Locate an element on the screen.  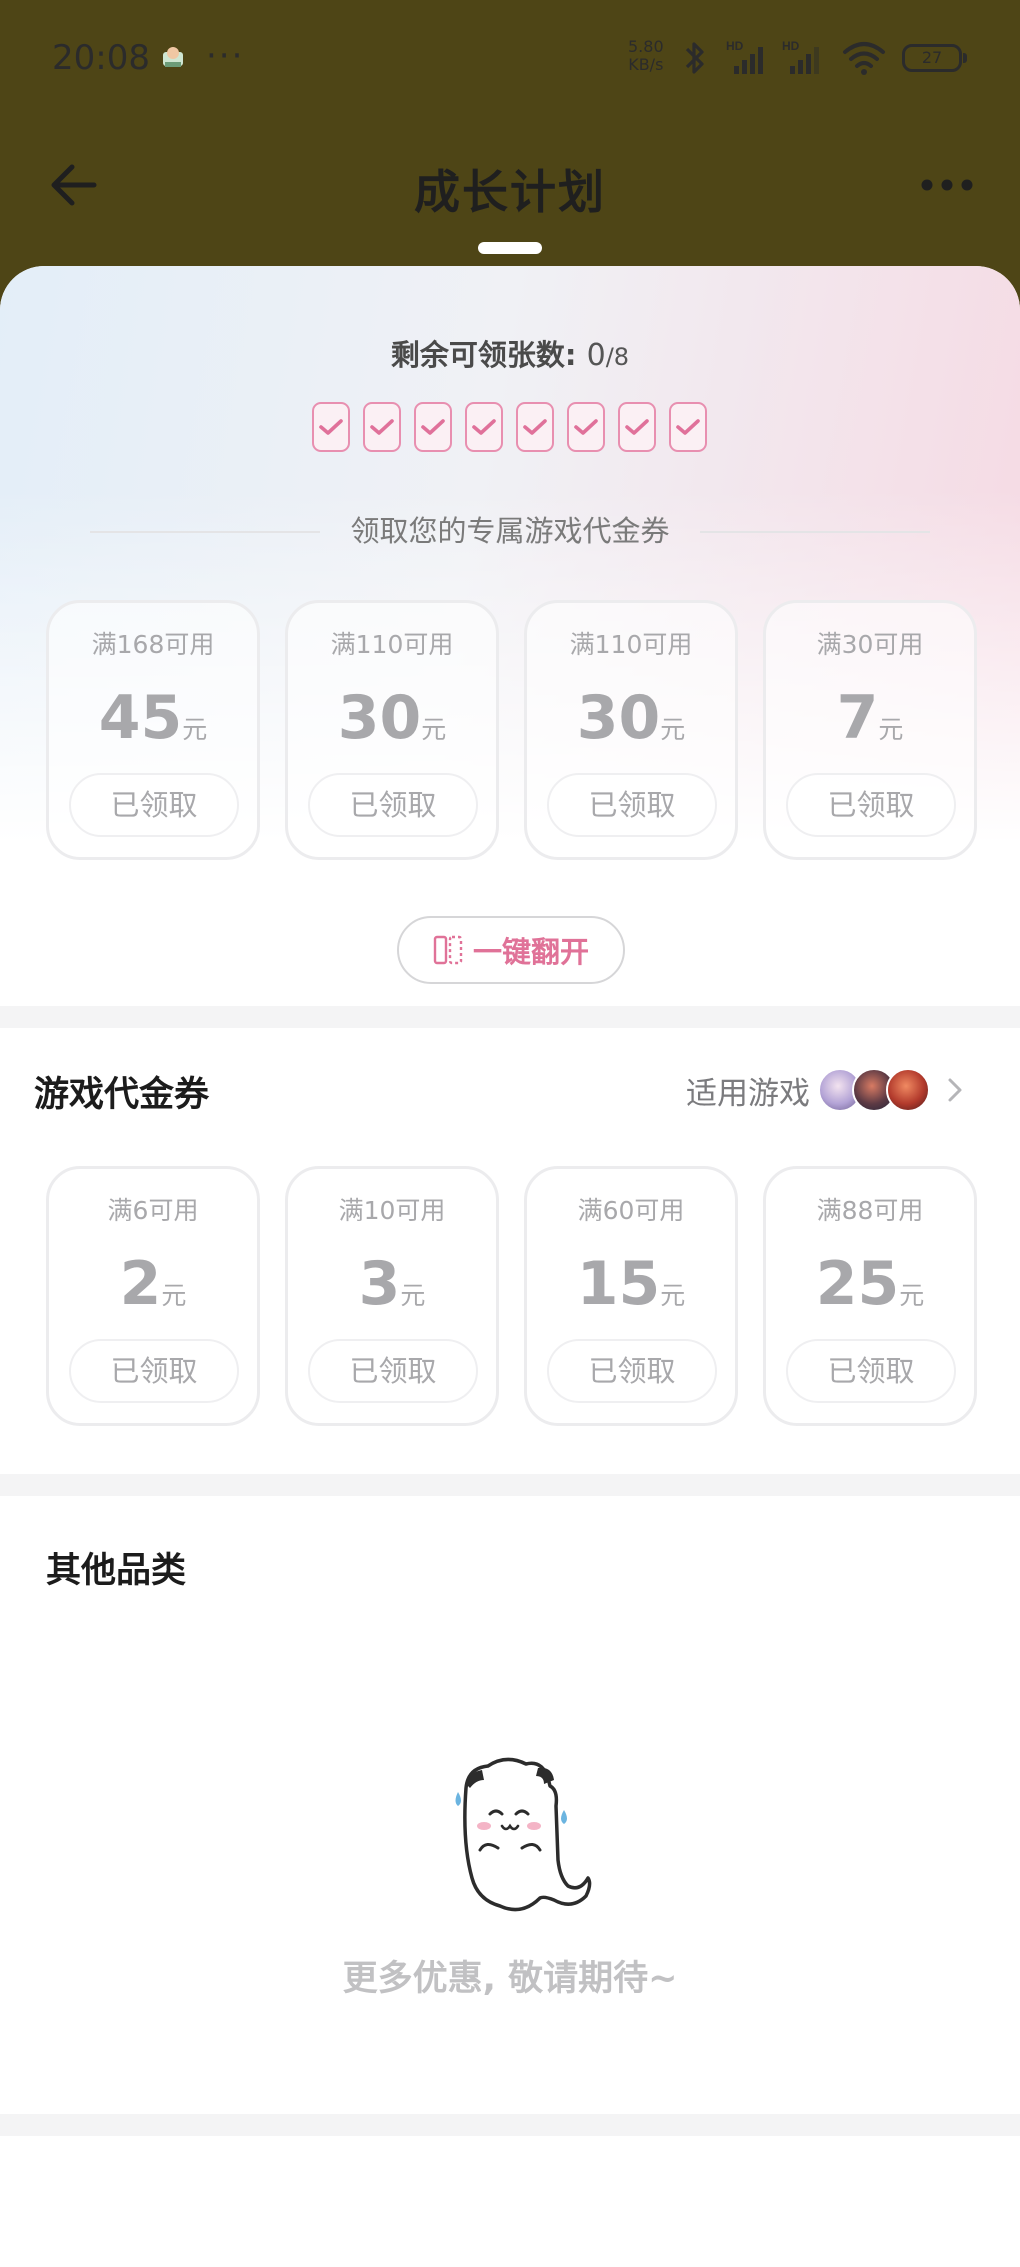
flip-card-icon is located at coordinates (448, 950).